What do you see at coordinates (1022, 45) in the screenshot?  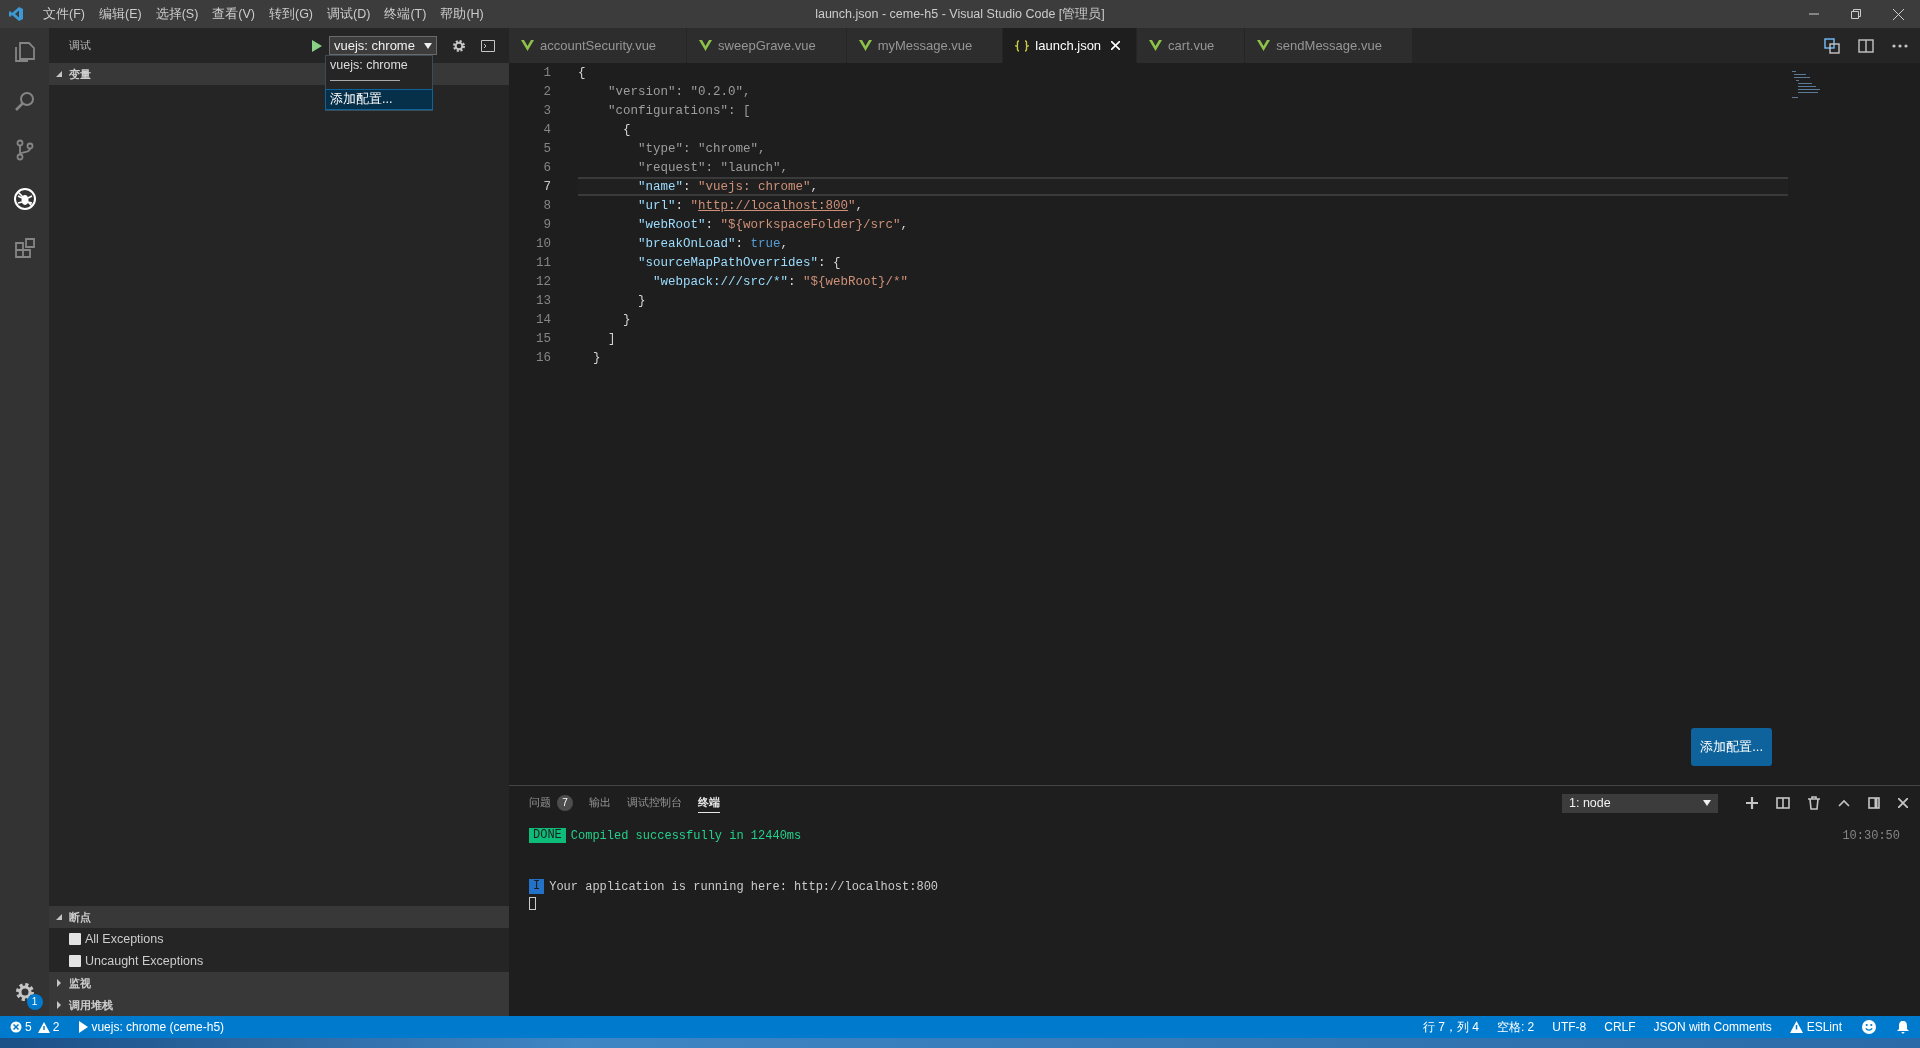 I see `braces-icon` at bounding box center [1022, 45].